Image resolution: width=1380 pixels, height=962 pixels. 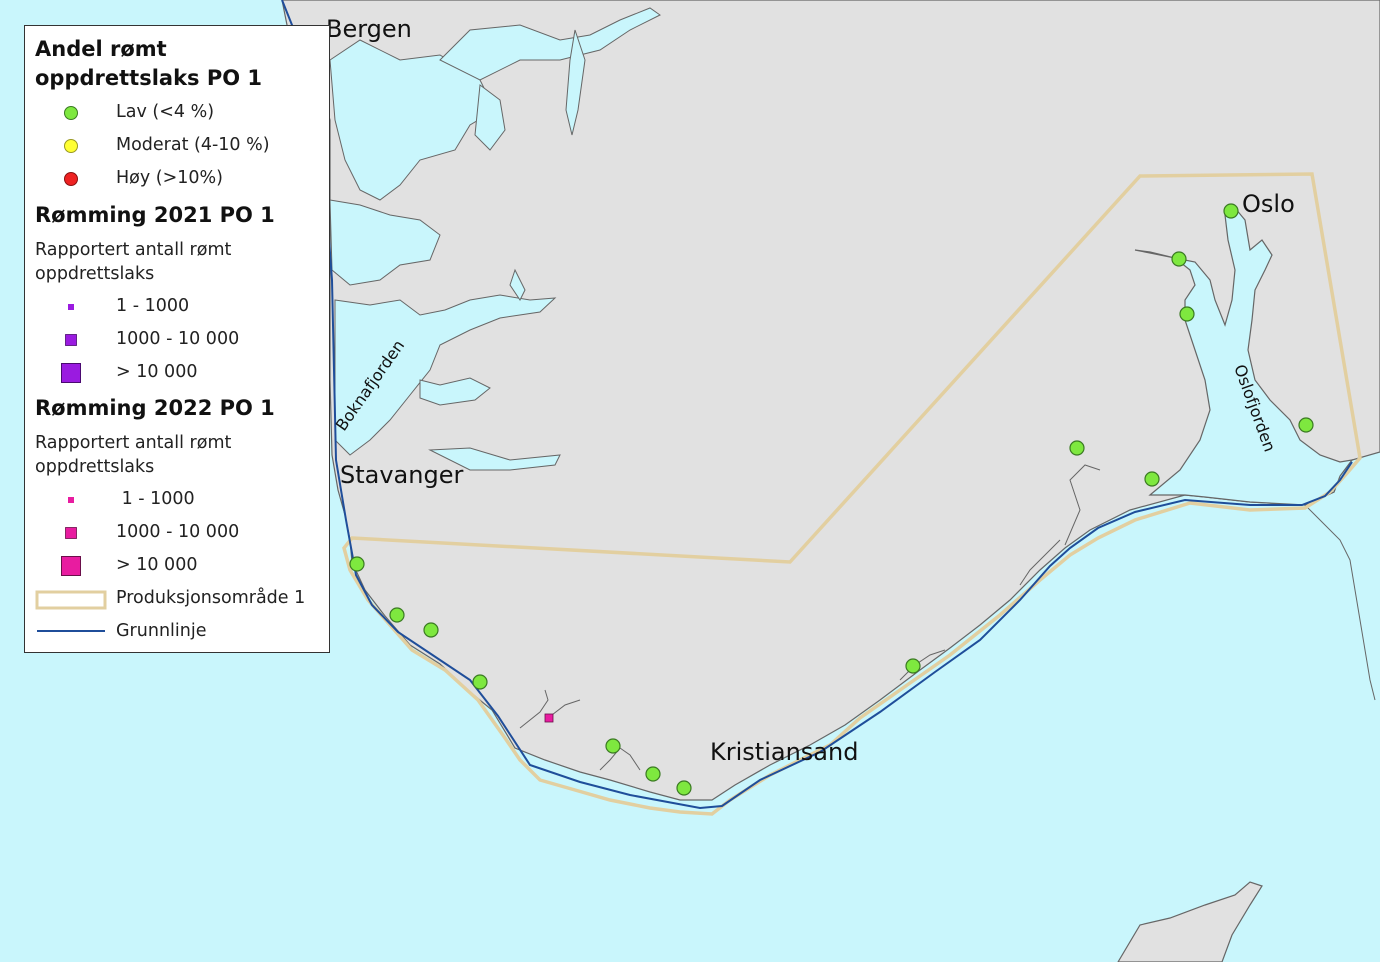 What do you see at coordinates (193, 145) in the screenshot?
I see `legend-moderate-label: Moderat (4-10 %)` at bounding box center [193, 145].